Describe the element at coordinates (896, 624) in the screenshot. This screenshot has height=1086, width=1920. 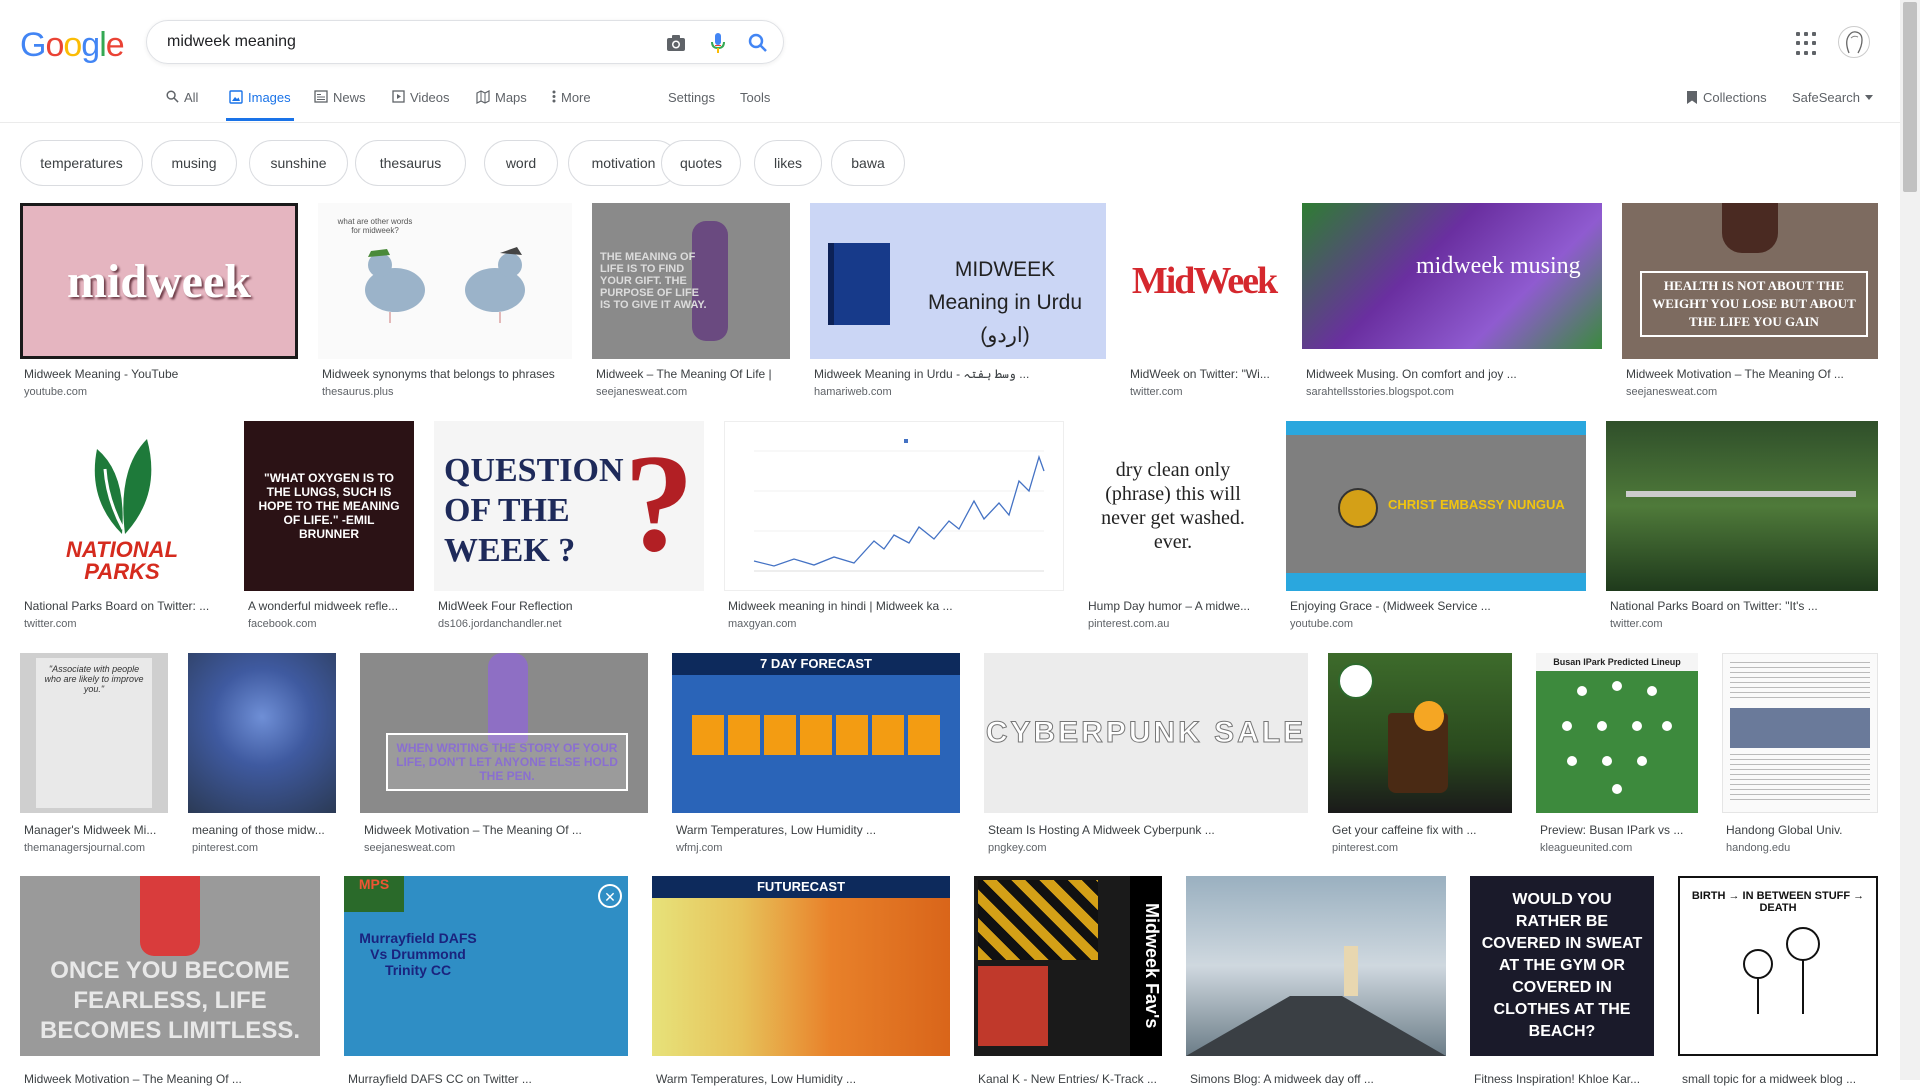
I see `result-source: maxgyan.com` at that location.